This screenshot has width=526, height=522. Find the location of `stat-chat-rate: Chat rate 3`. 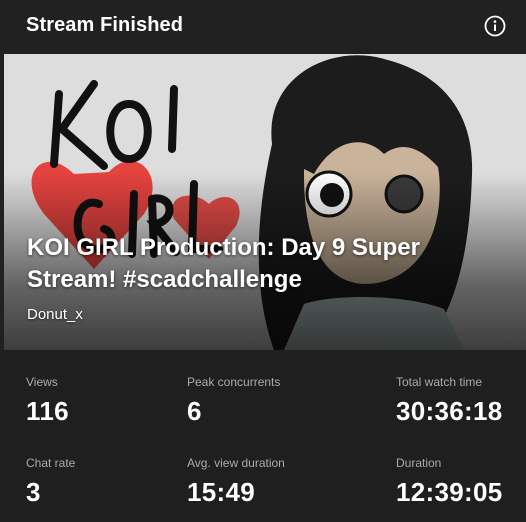

stat-chat-rate: Chat rate 3 is located at coordinates (50, 482).